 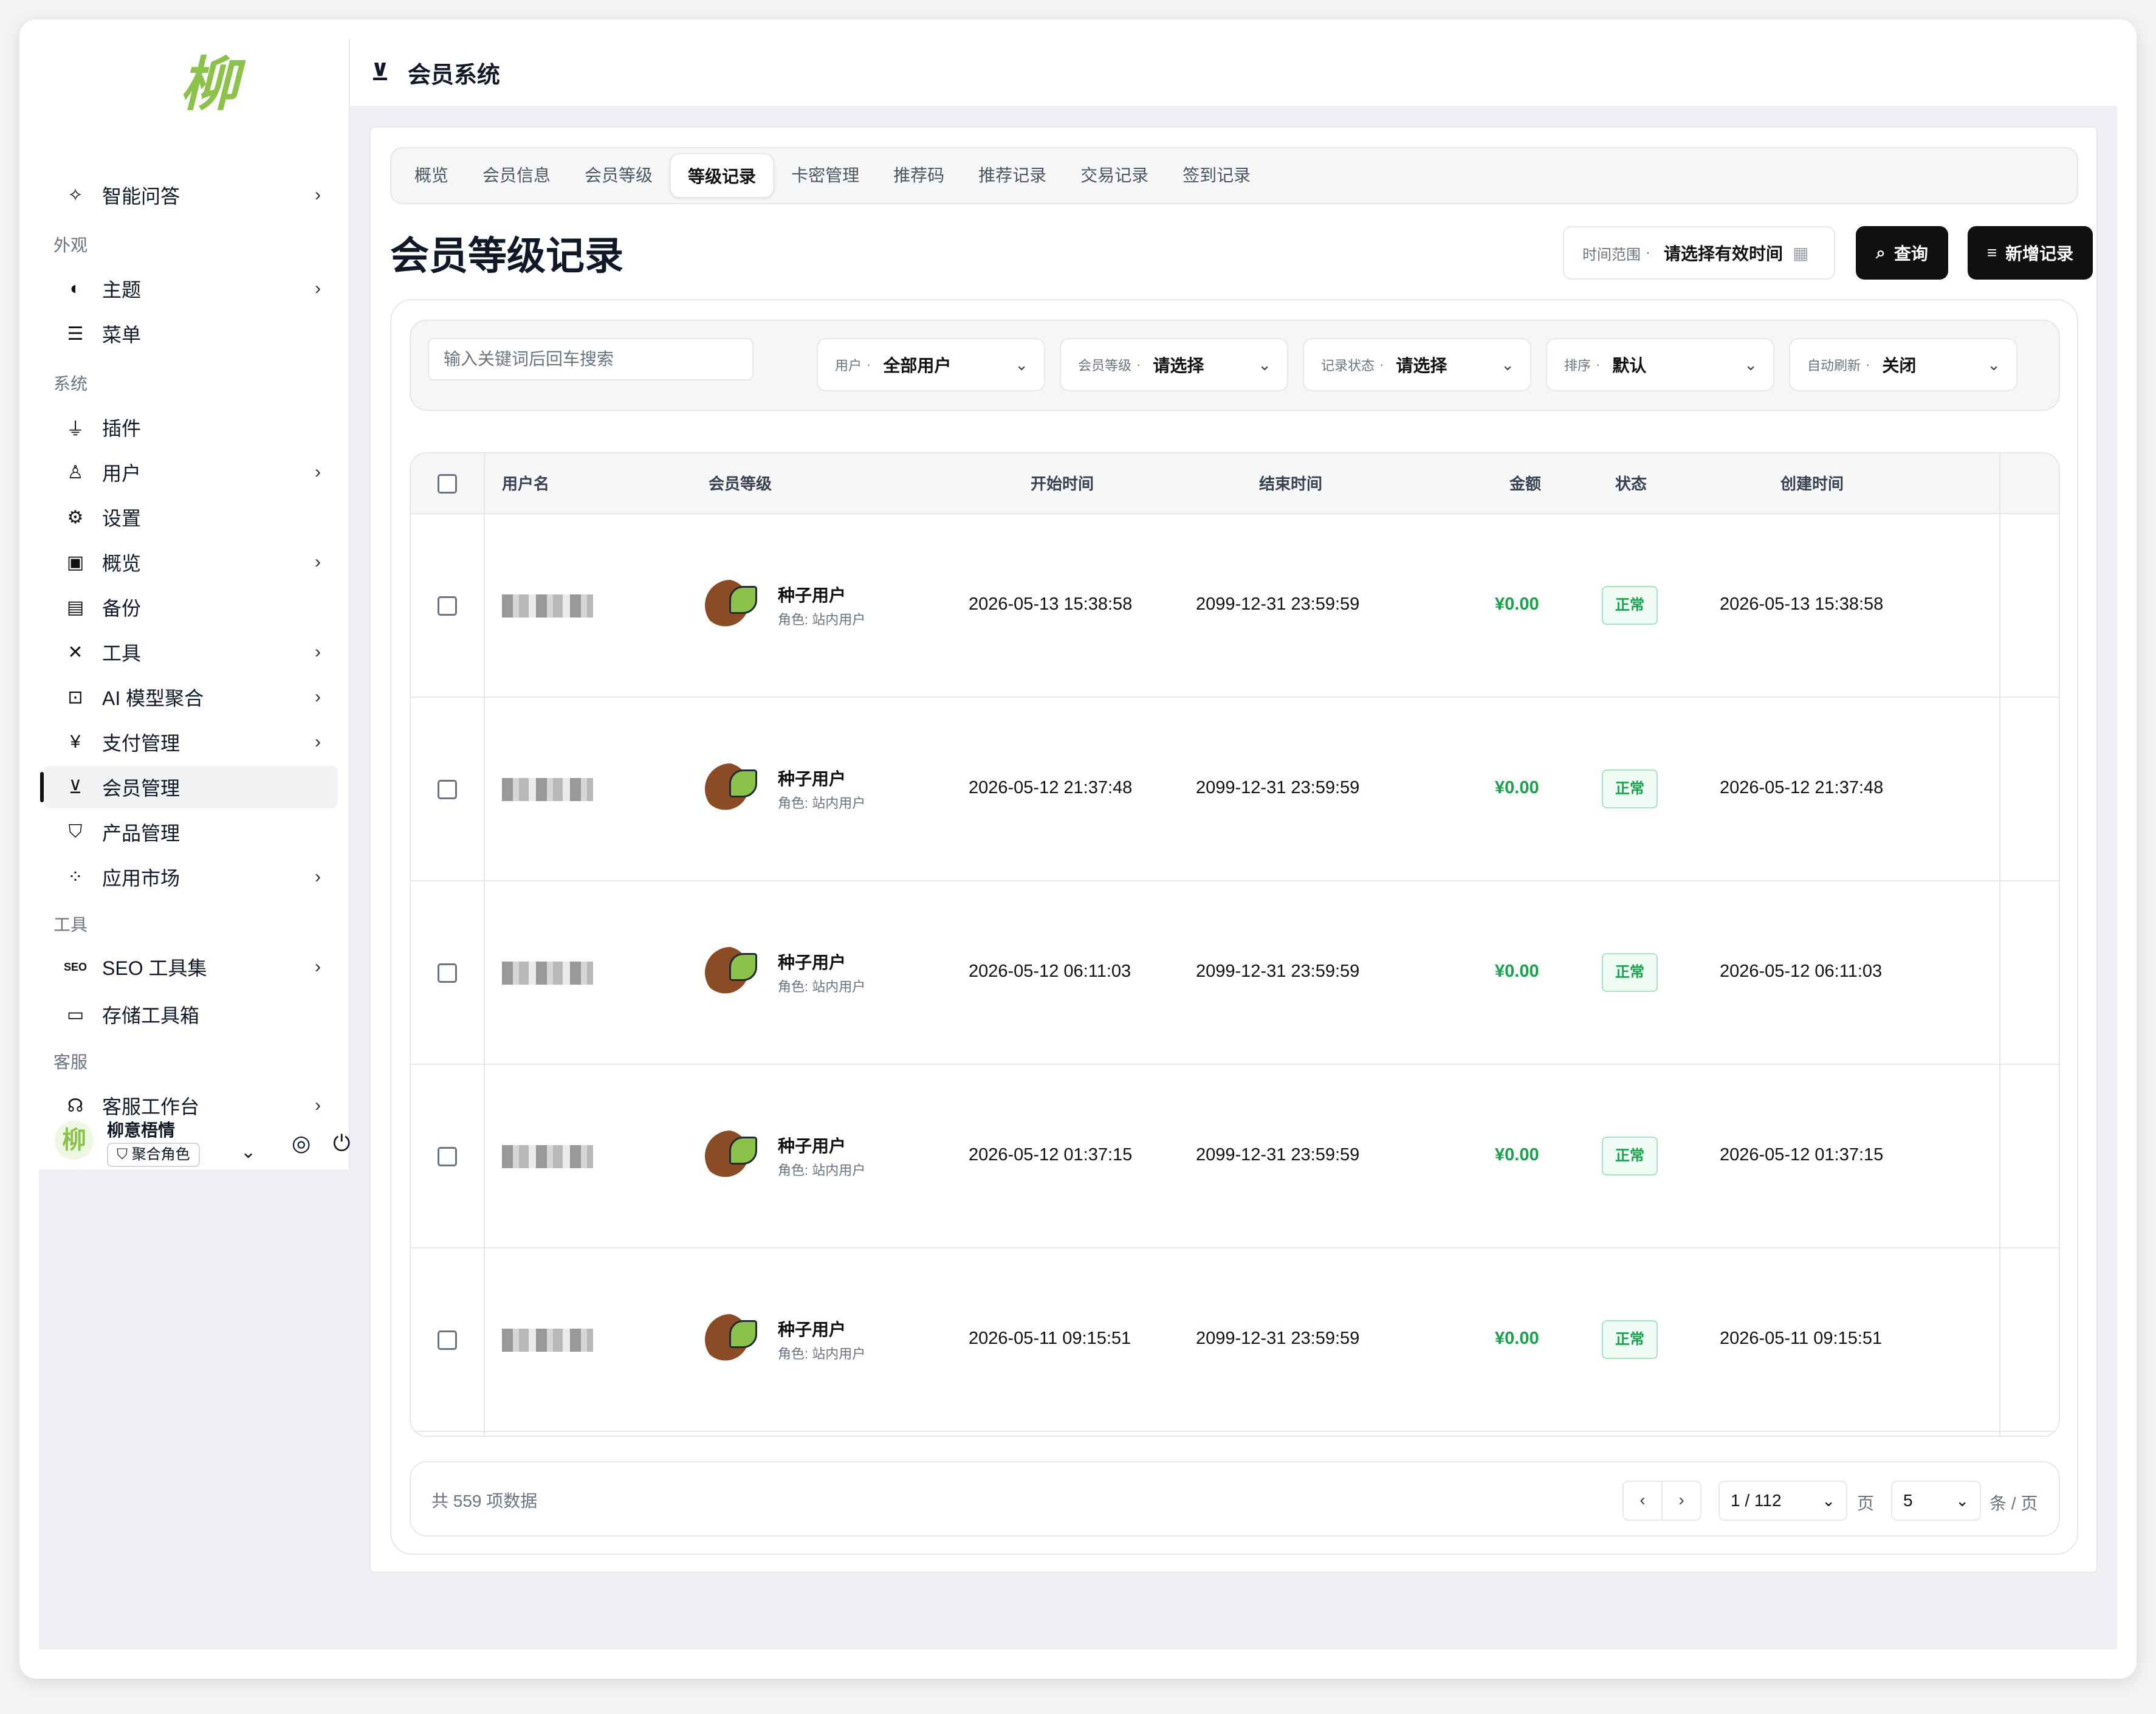 What do you see at coordinates (1174, 365) in the screenshot?
I see `filter-select: 会员等级 · 请选择 ⌄` at bounding box center [1174, 365].